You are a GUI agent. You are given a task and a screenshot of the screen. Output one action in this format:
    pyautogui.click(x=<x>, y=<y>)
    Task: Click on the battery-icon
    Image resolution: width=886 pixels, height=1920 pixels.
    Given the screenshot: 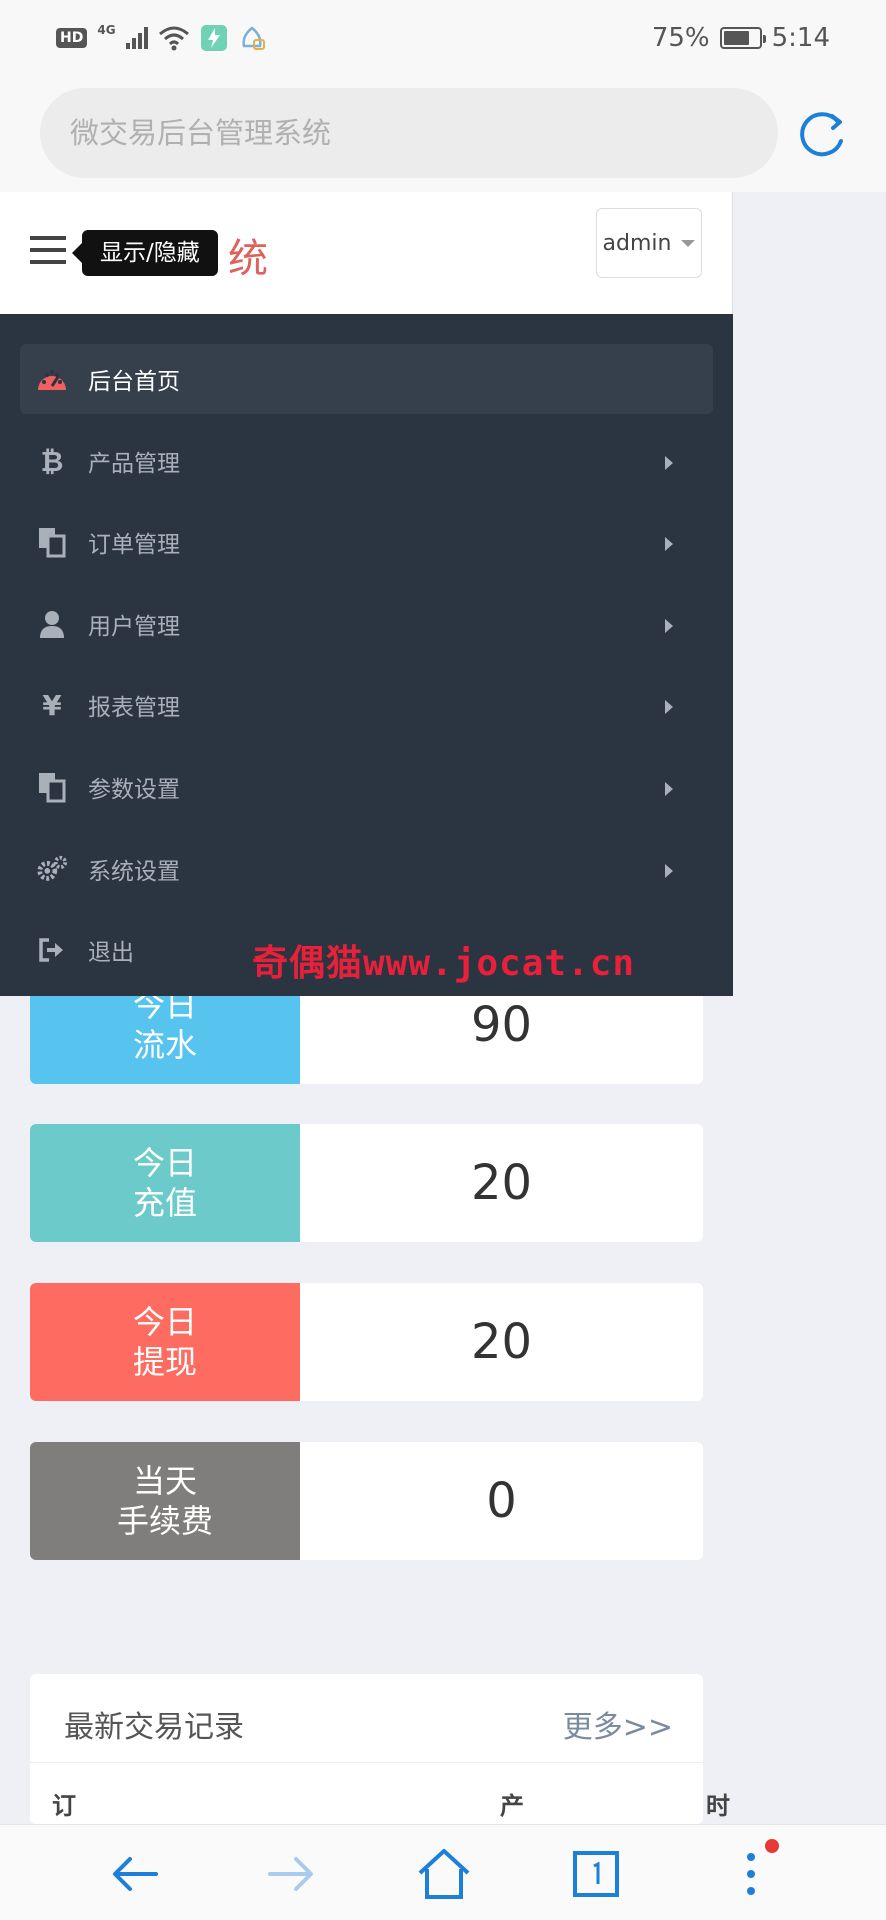 What is the action you would take?
    pyautogui.click(x=742, y=38)
    